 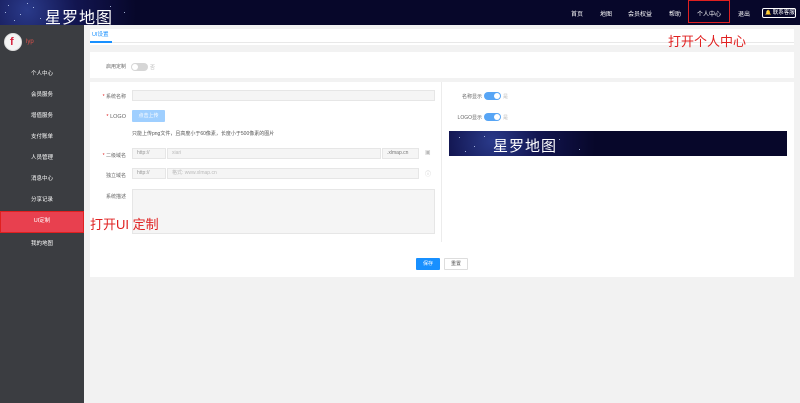 I want to click on reset-button: 重置, so click(x=456, y=264).